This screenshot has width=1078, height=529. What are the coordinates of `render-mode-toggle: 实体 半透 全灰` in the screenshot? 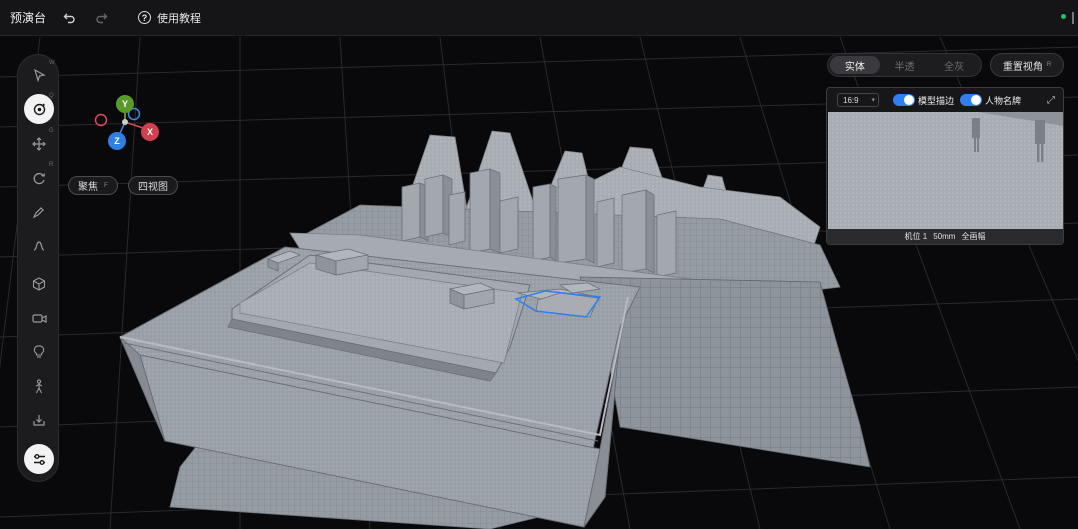 It's located at (904, 65).